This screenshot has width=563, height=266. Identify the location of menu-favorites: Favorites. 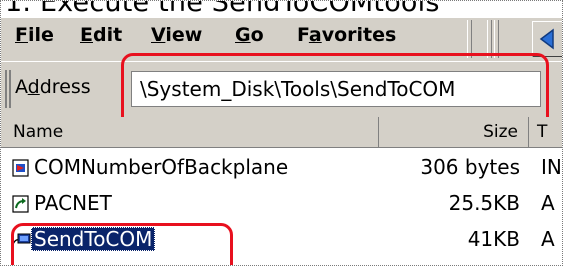
(346, 35).